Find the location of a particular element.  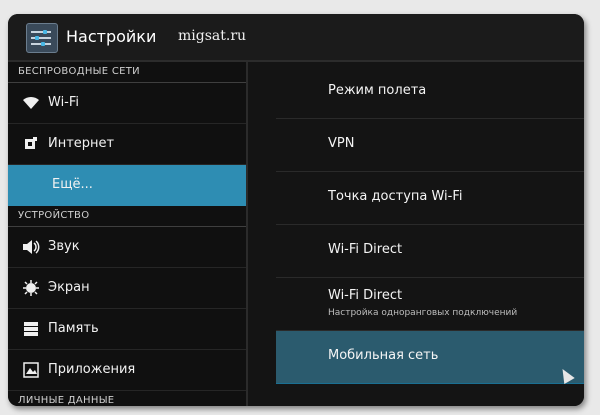

sidebar-item-label: Экран is located at coordinates (69, 287).